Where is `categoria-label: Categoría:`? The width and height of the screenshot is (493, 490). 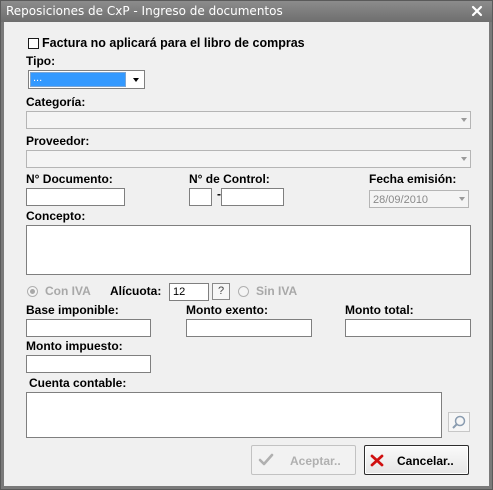 categoria-label: Categoría: is located at coordinates (56, 102).